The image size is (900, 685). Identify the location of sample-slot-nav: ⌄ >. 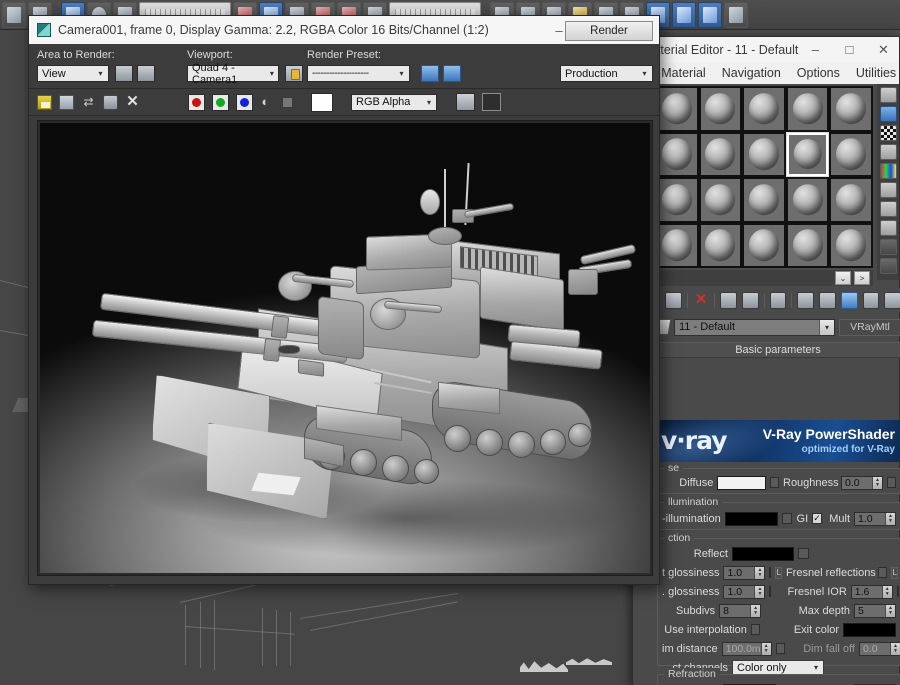
(764, 278).